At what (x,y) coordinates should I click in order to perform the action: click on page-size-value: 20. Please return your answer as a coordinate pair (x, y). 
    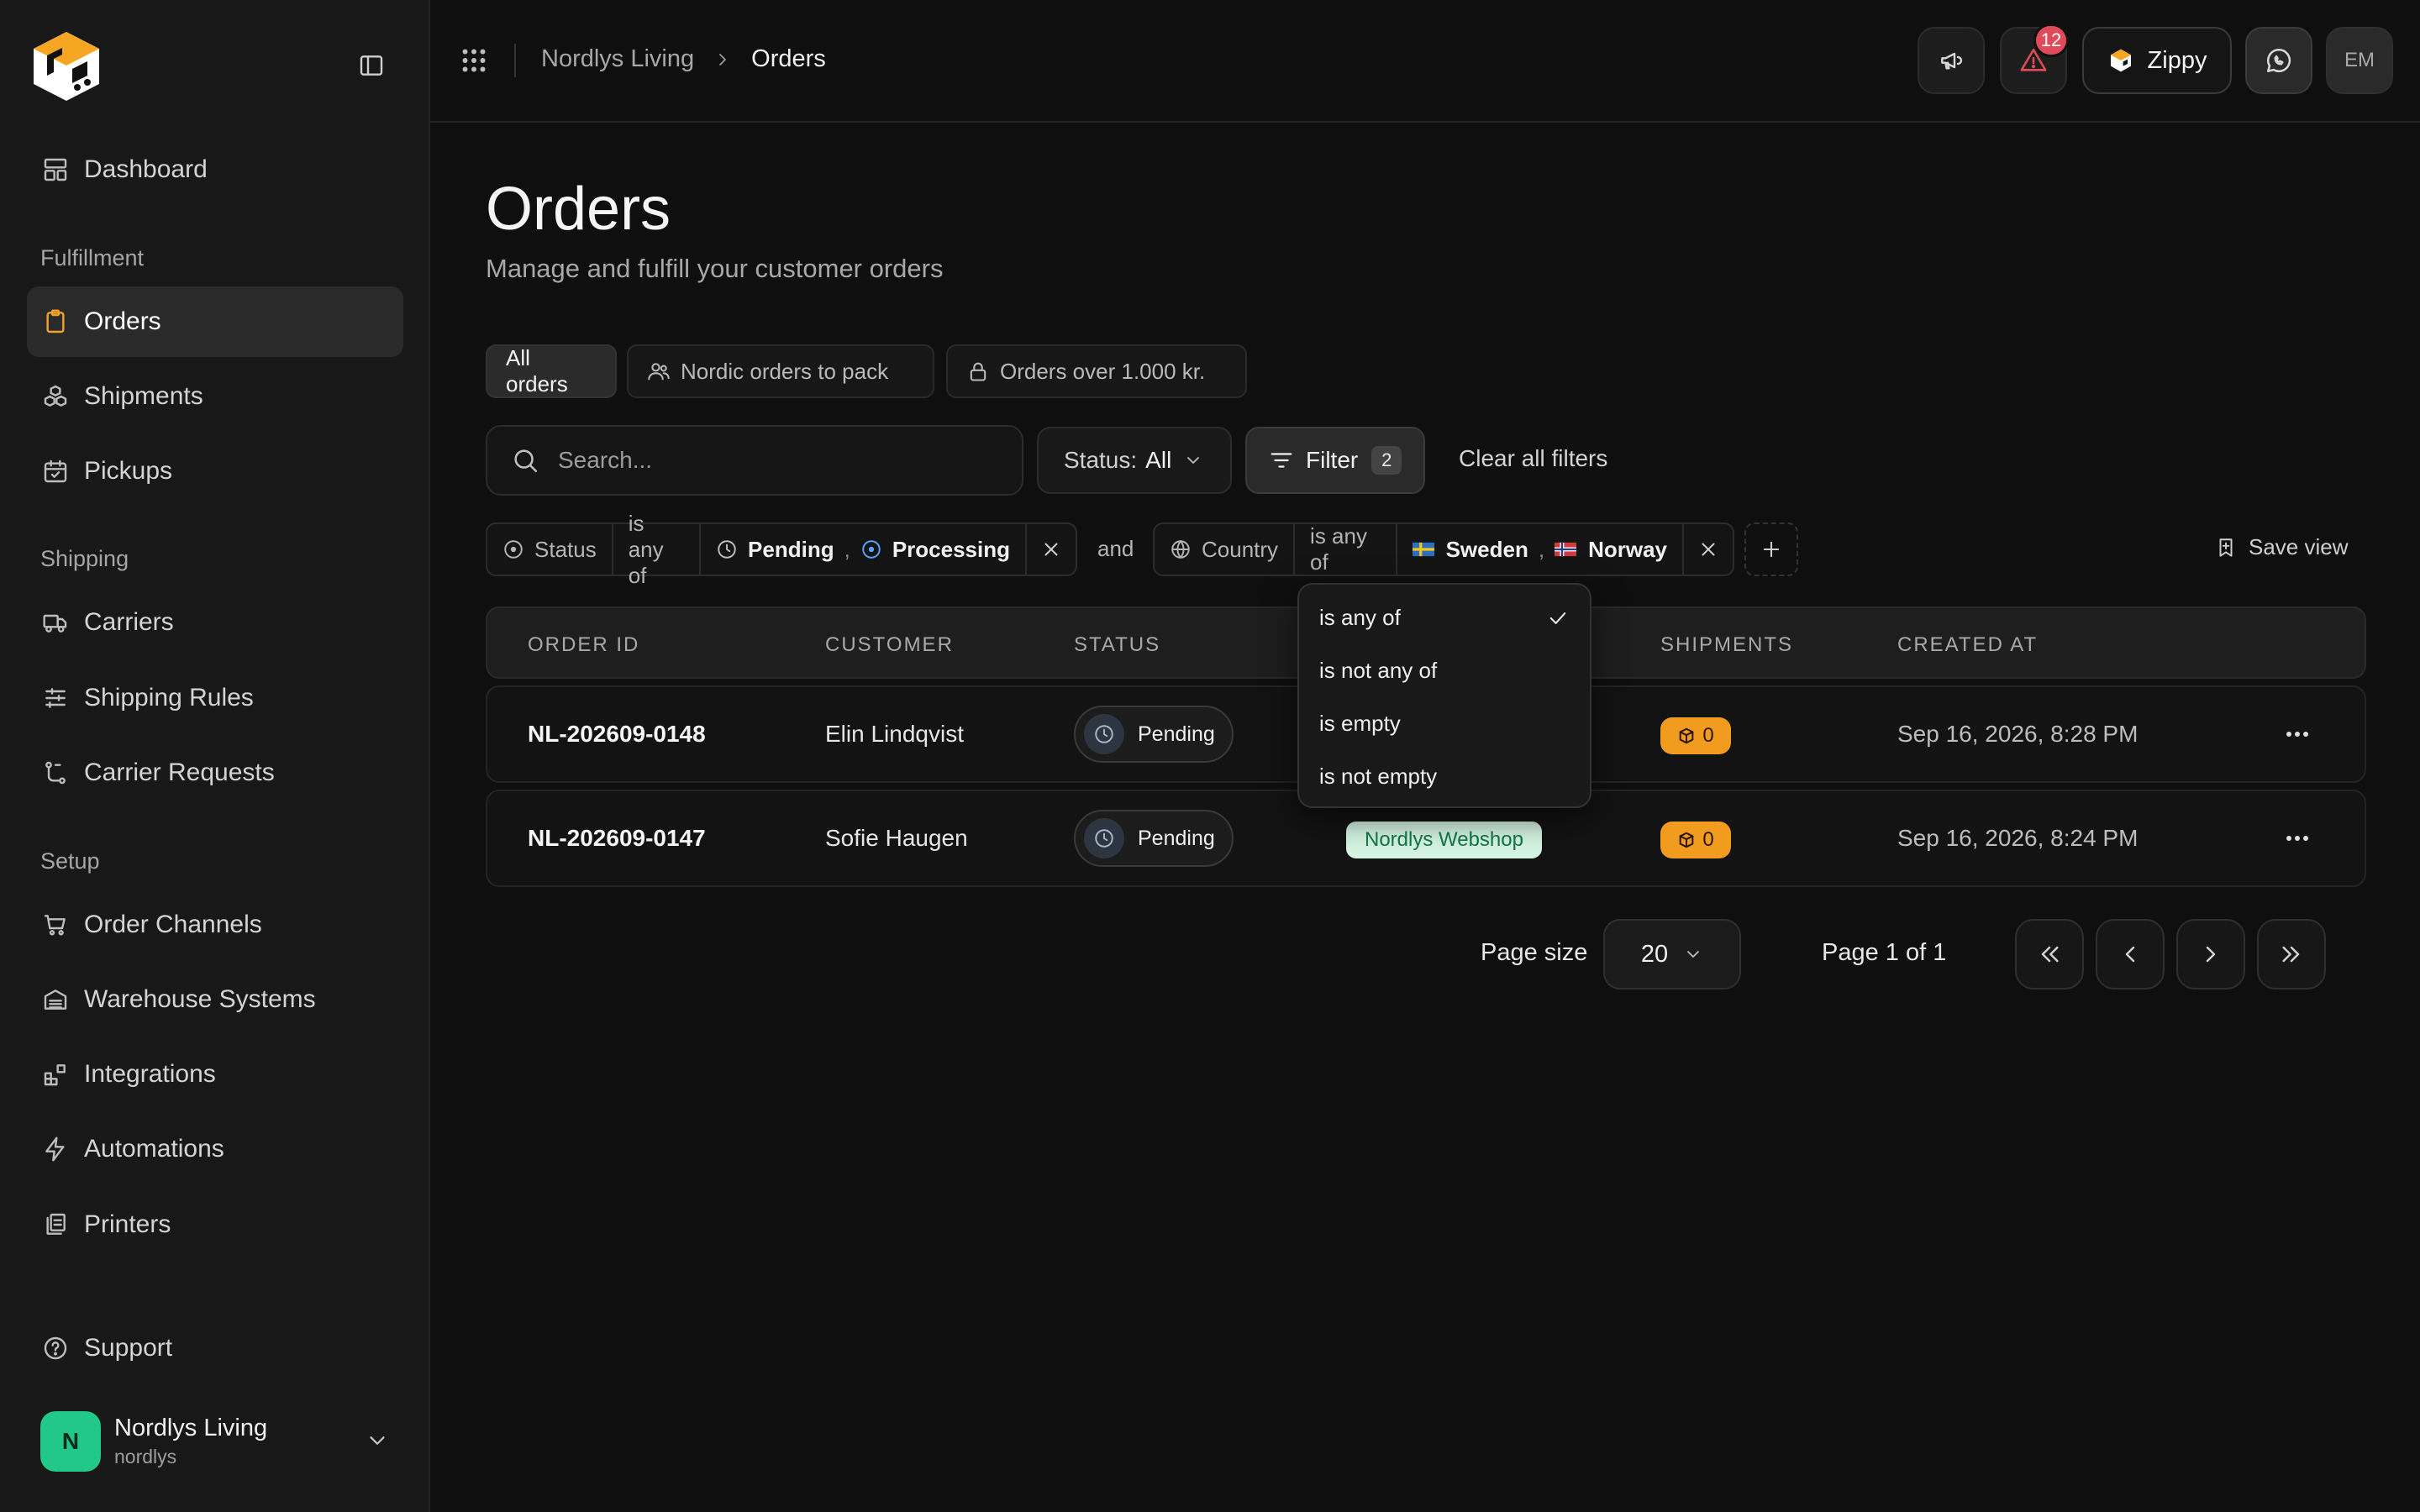
    Looking at the image, I should click on (1654, 954).